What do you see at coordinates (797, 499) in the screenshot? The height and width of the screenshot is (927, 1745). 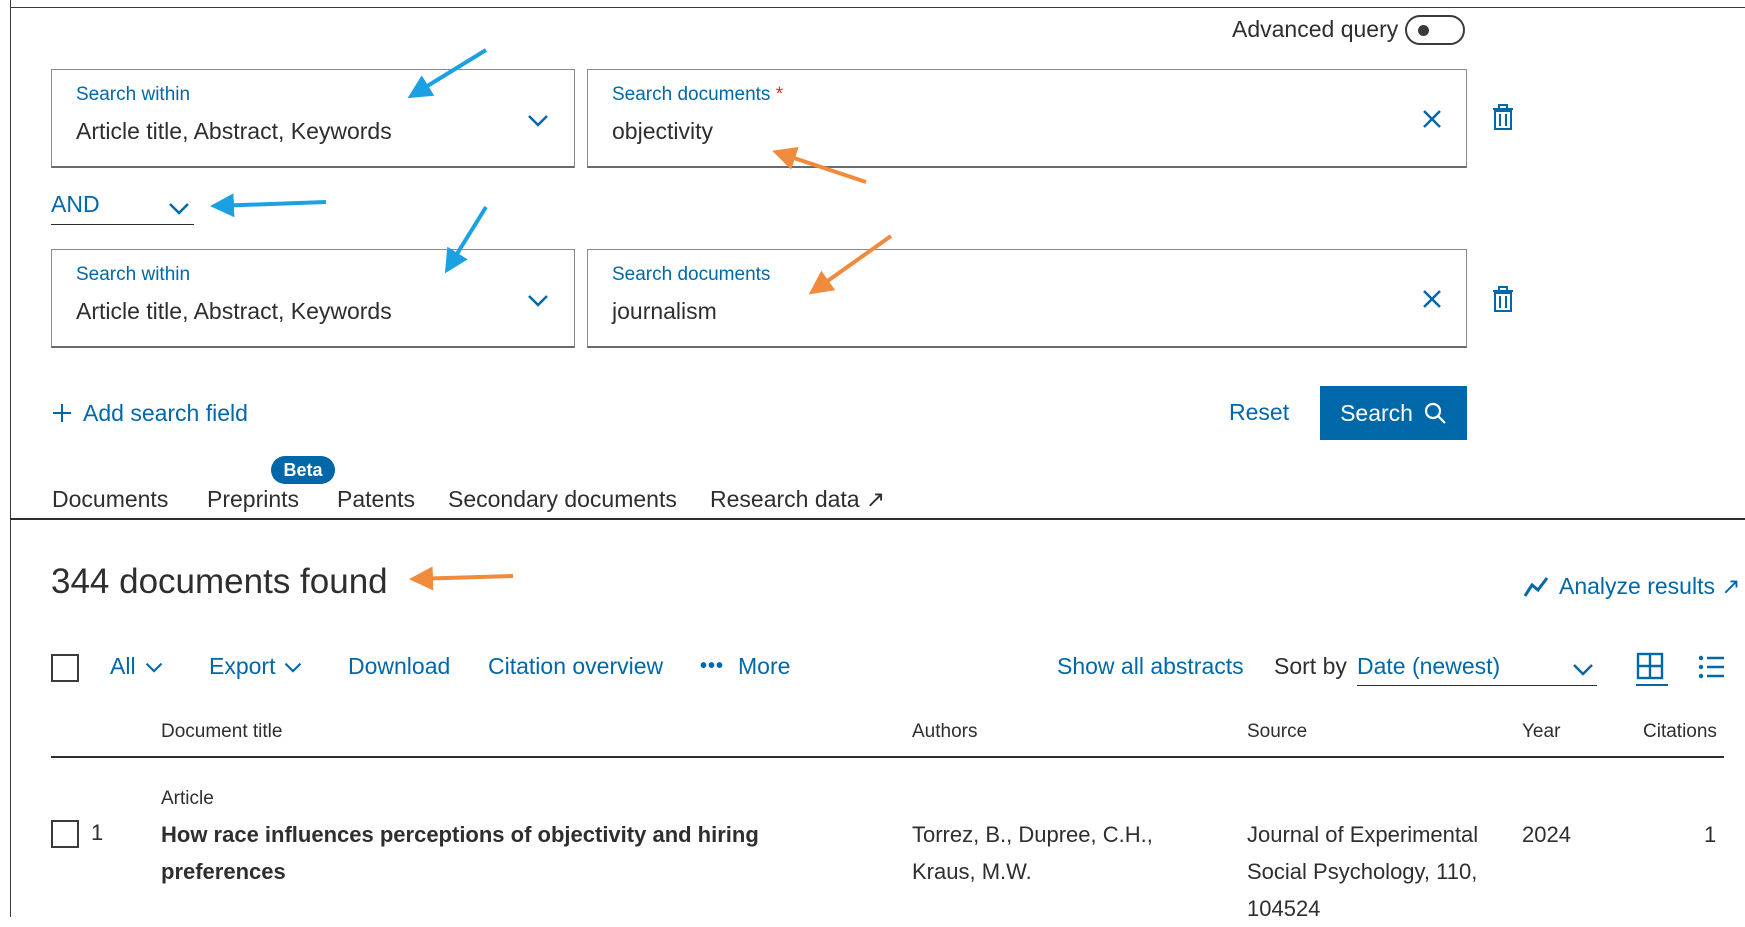 I see `tab-research-data: Research data ↗` at bounding box center [797, 499].